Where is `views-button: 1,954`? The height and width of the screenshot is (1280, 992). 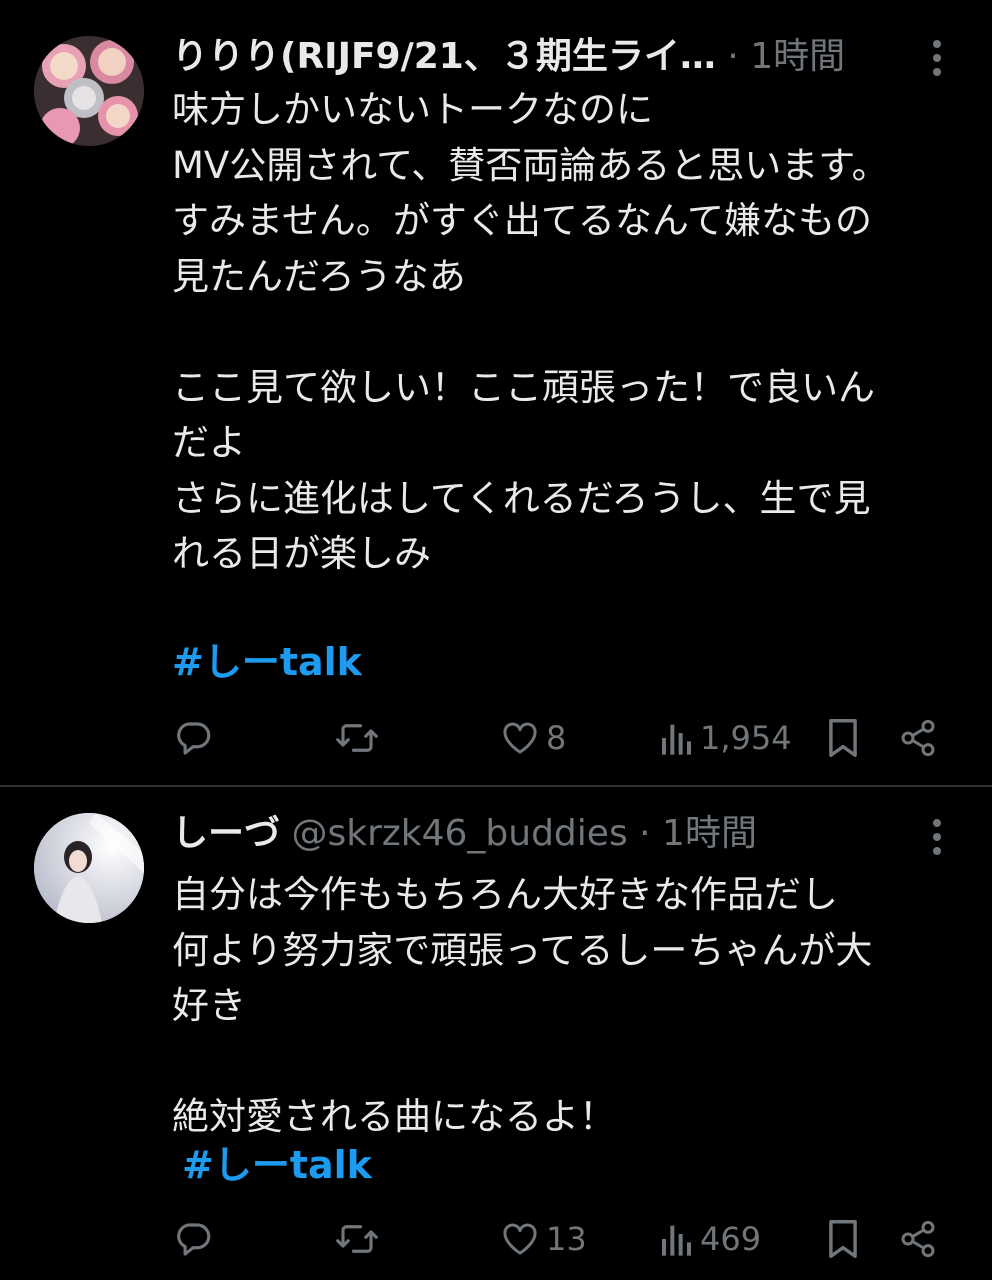
views-button: 1,954 is located at coordinates (726, 738).